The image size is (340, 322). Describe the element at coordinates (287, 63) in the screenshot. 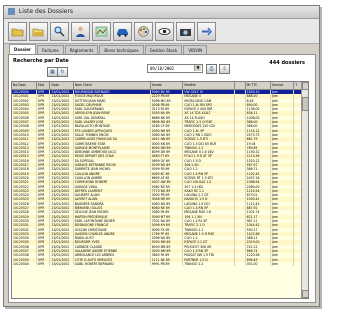

I see `dossier-count: 444 dossiers` at that location.